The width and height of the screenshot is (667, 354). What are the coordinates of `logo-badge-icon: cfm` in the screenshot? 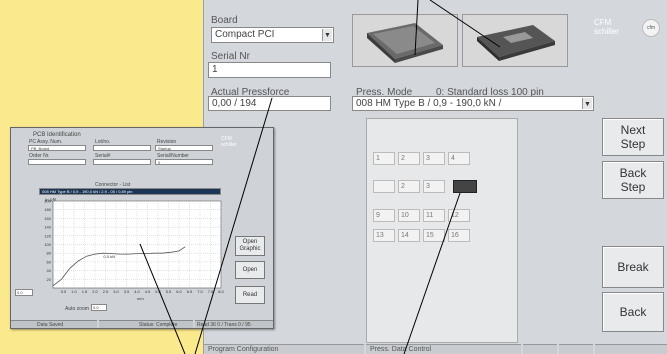 It's located at (651, 28).